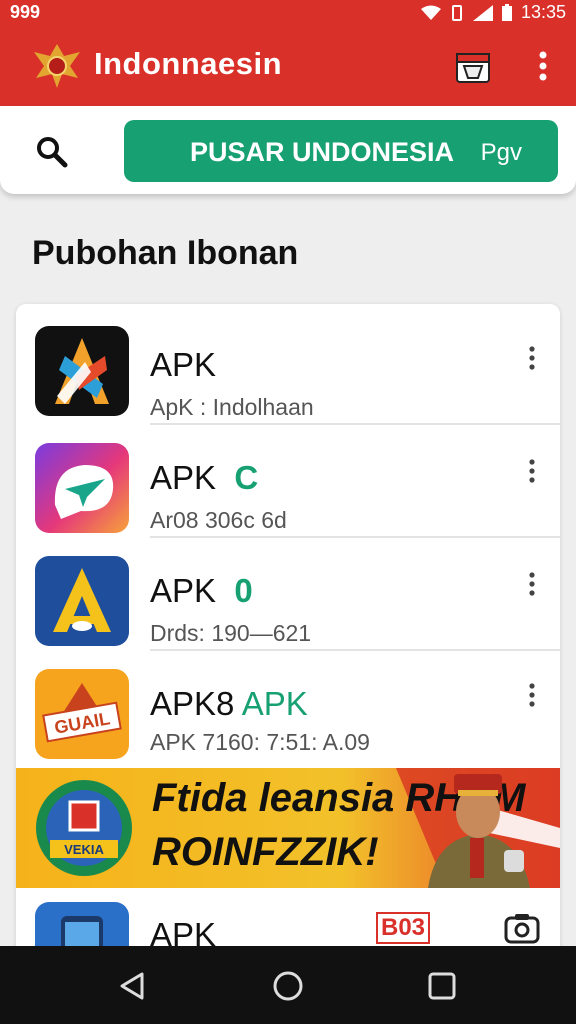 The width and height of the screenshot is (576, 1024). I want to click on app-icon-black, so click(82, 371).